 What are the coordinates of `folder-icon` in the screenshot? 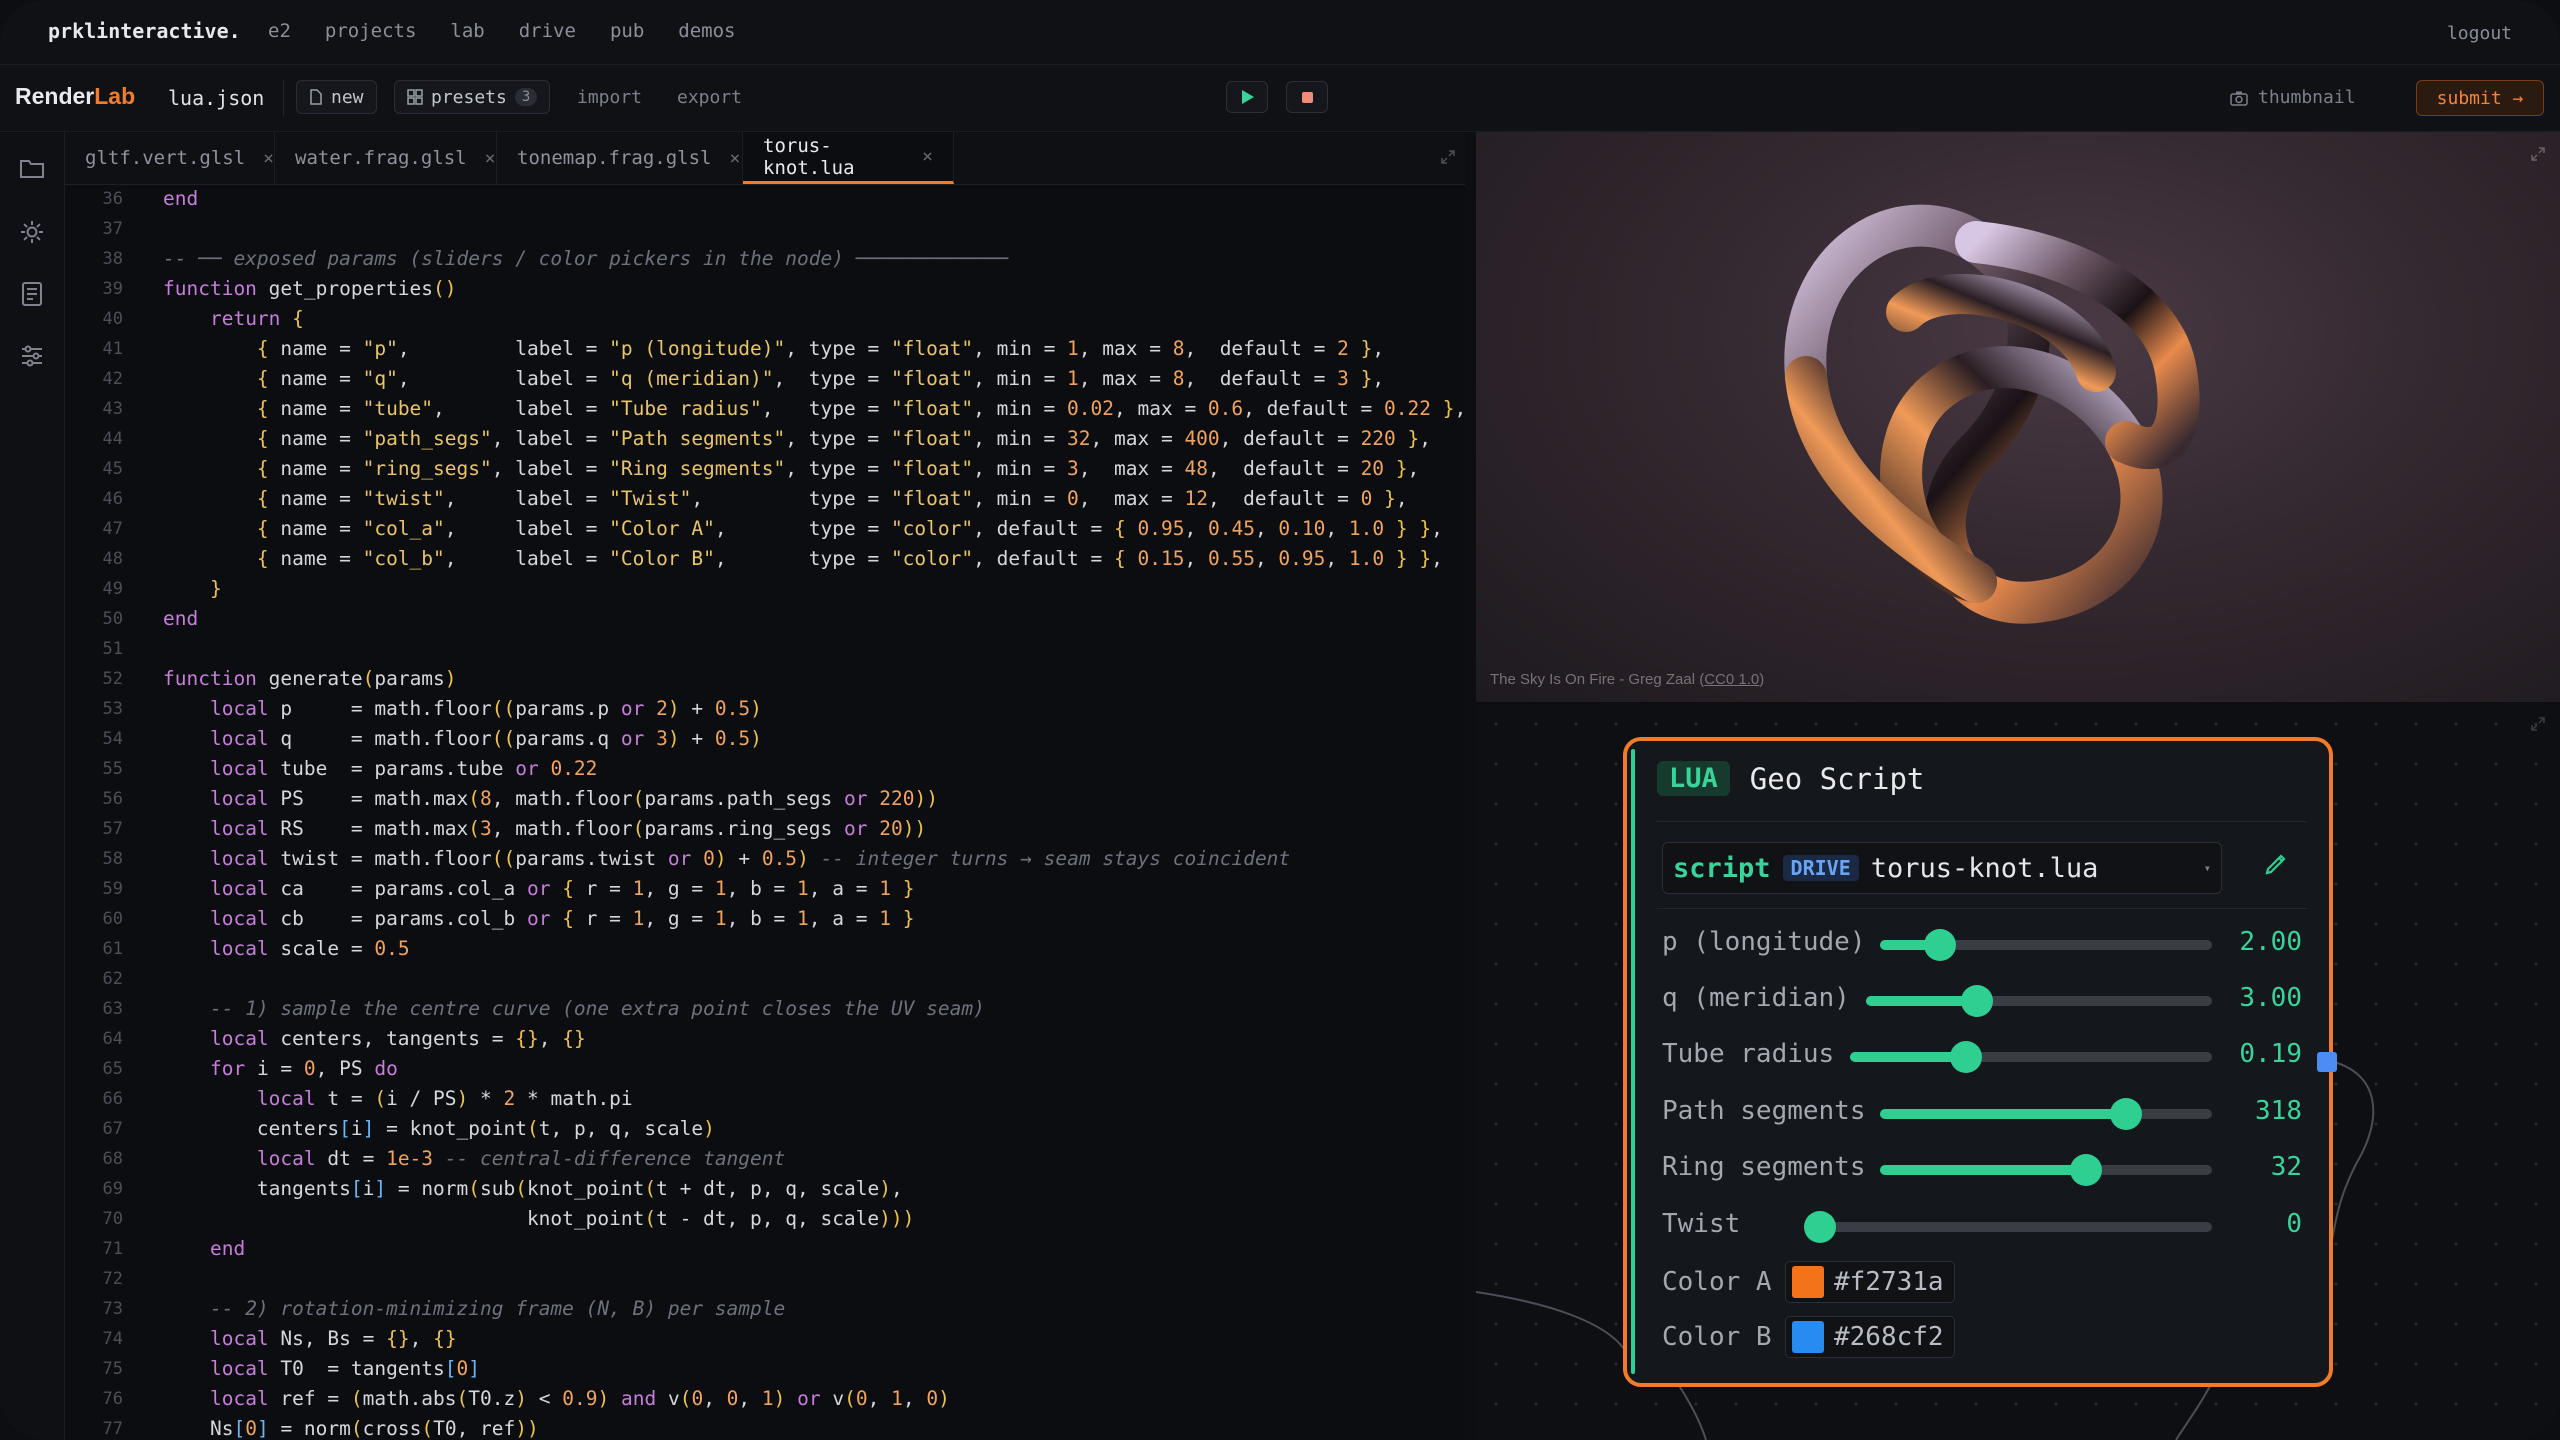 It's located at (32, 168).